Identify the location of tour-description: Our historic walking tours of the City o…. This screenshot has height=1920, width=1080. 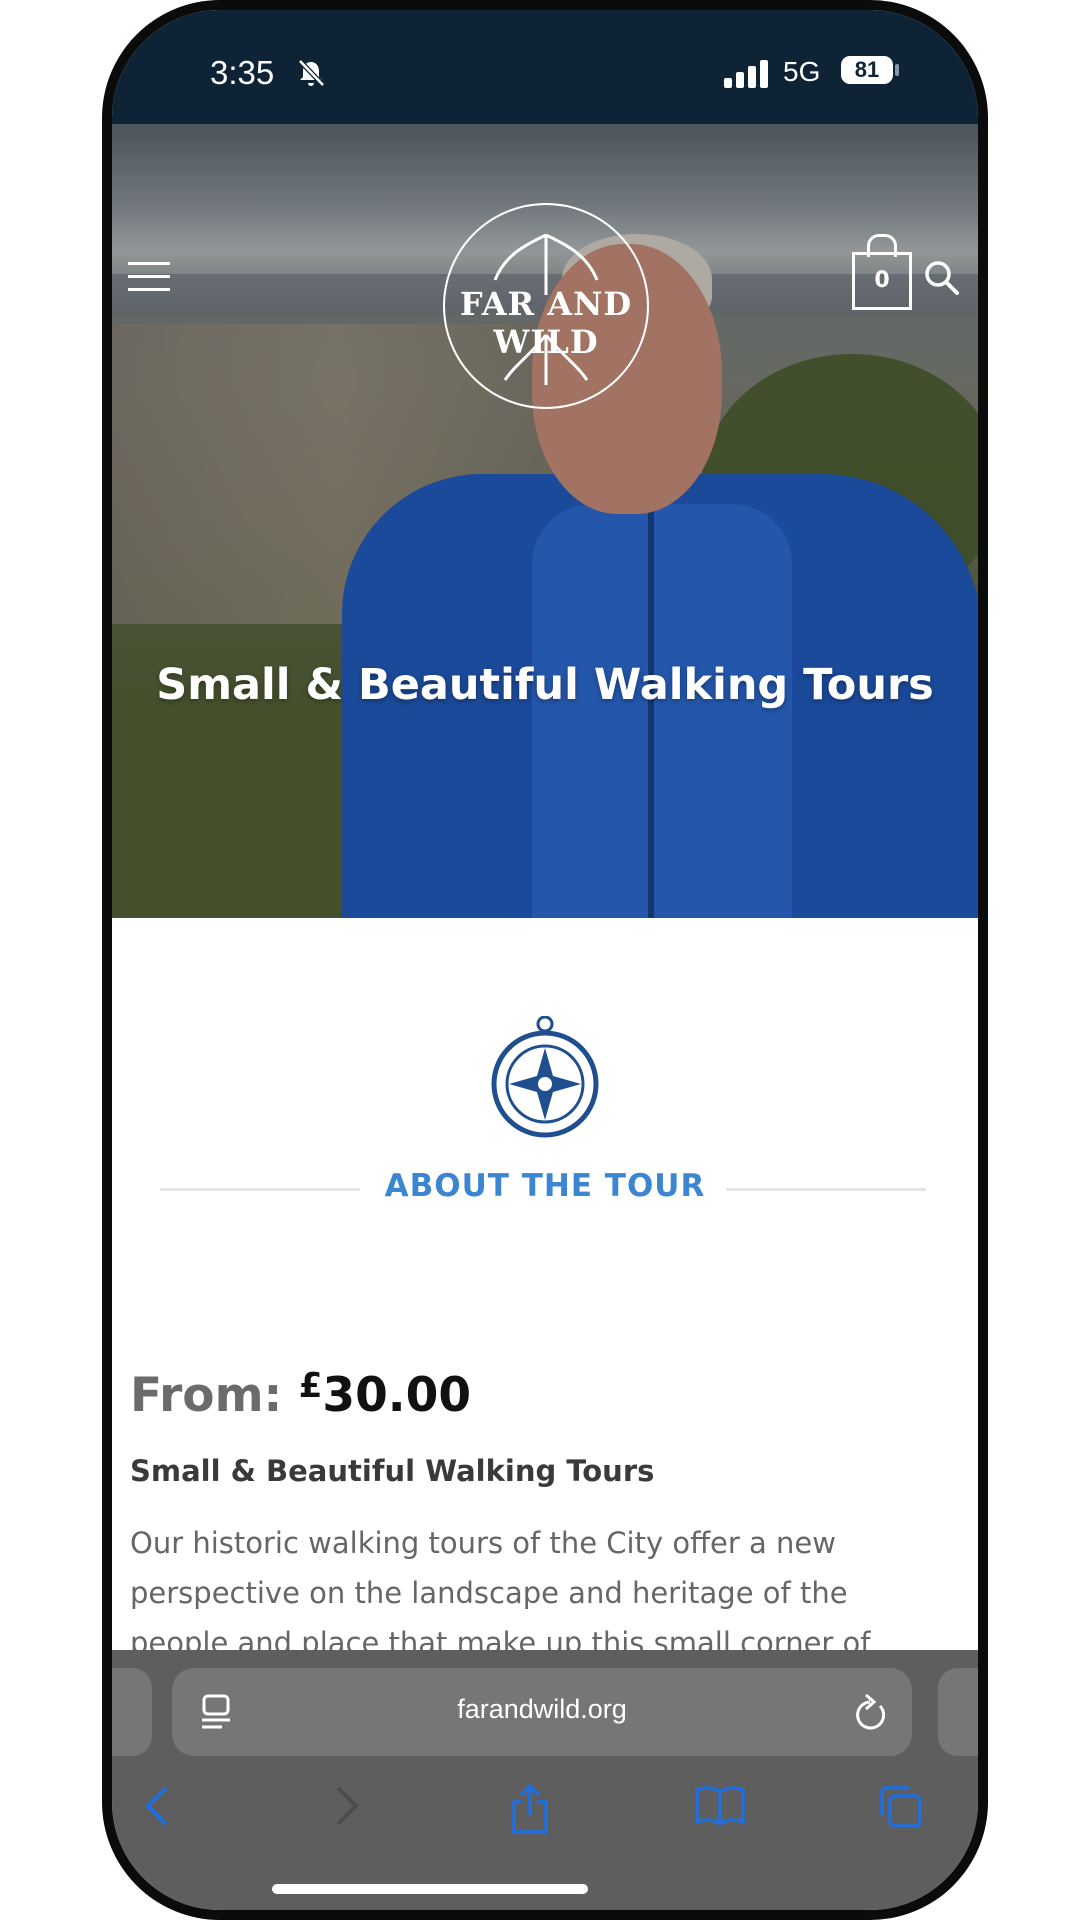
(500, 1593).